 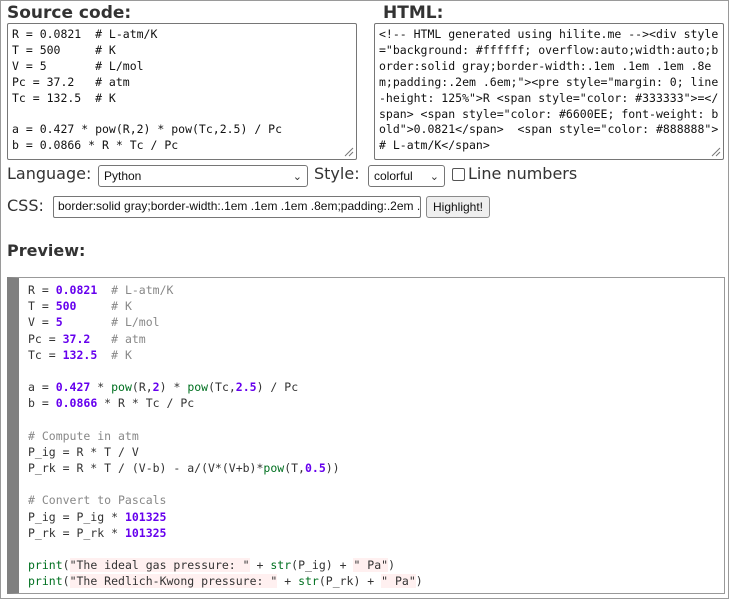 What do you see at coordinates (182, 91) in the screenshot?
I see `source-code-textarea` at bounding box center [182, 91].